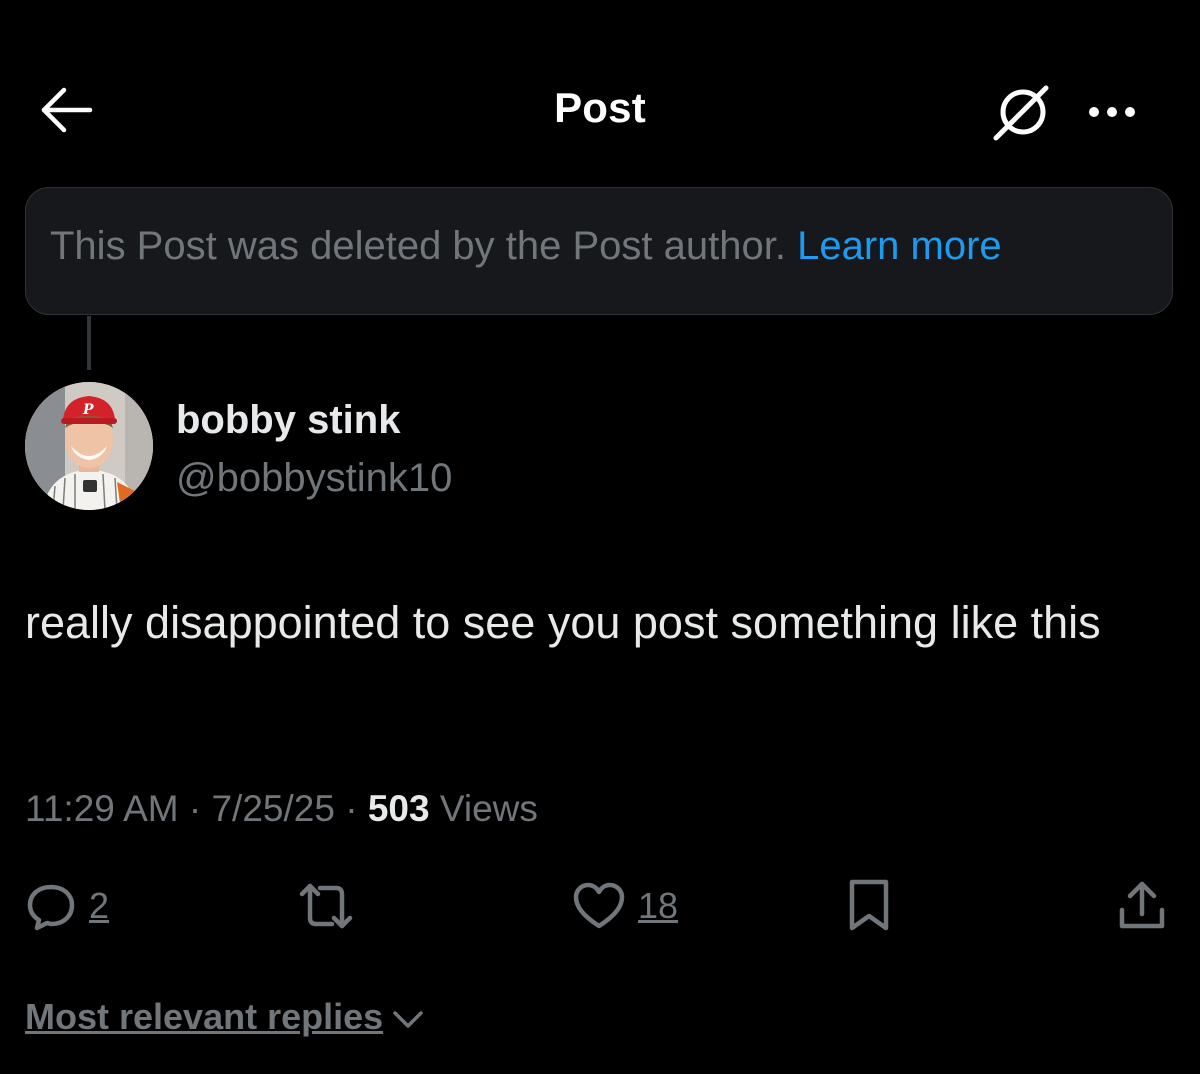 Image resolution: width=1200 pixels, height=1074 pixels. Describe the element at coordinates (658, 905) in the screenshot. I see `like-count: 18` at that location.